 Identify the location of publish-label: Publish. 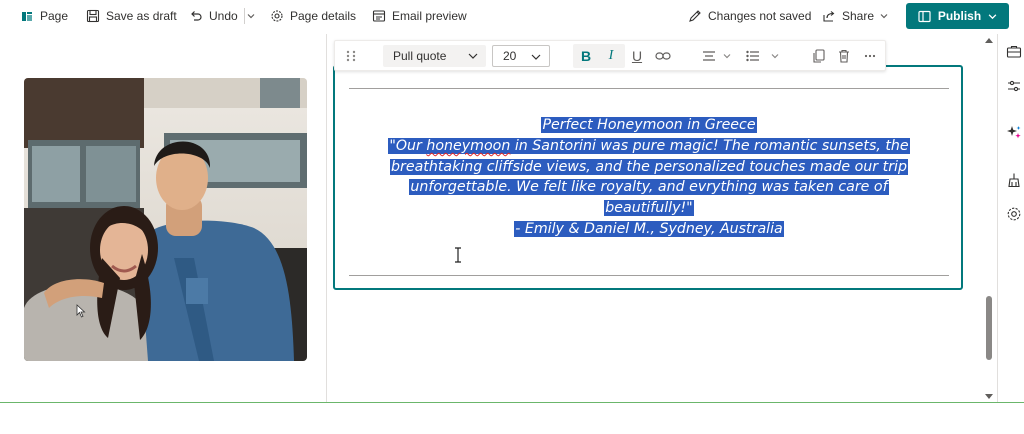
(959, 16).